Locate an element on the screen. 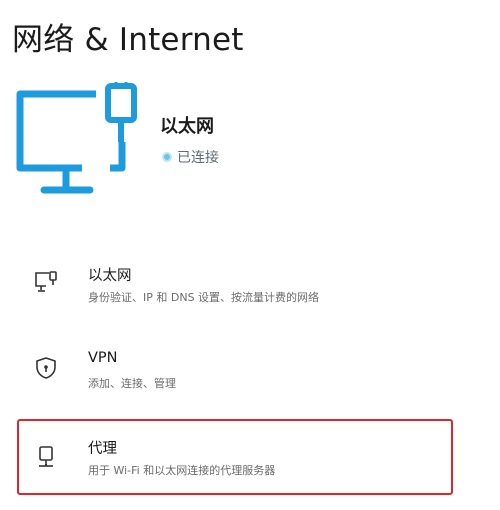 This screenshot has width=500, height=510. ethernet-monitor-icon is located at coordinates (76, 138).